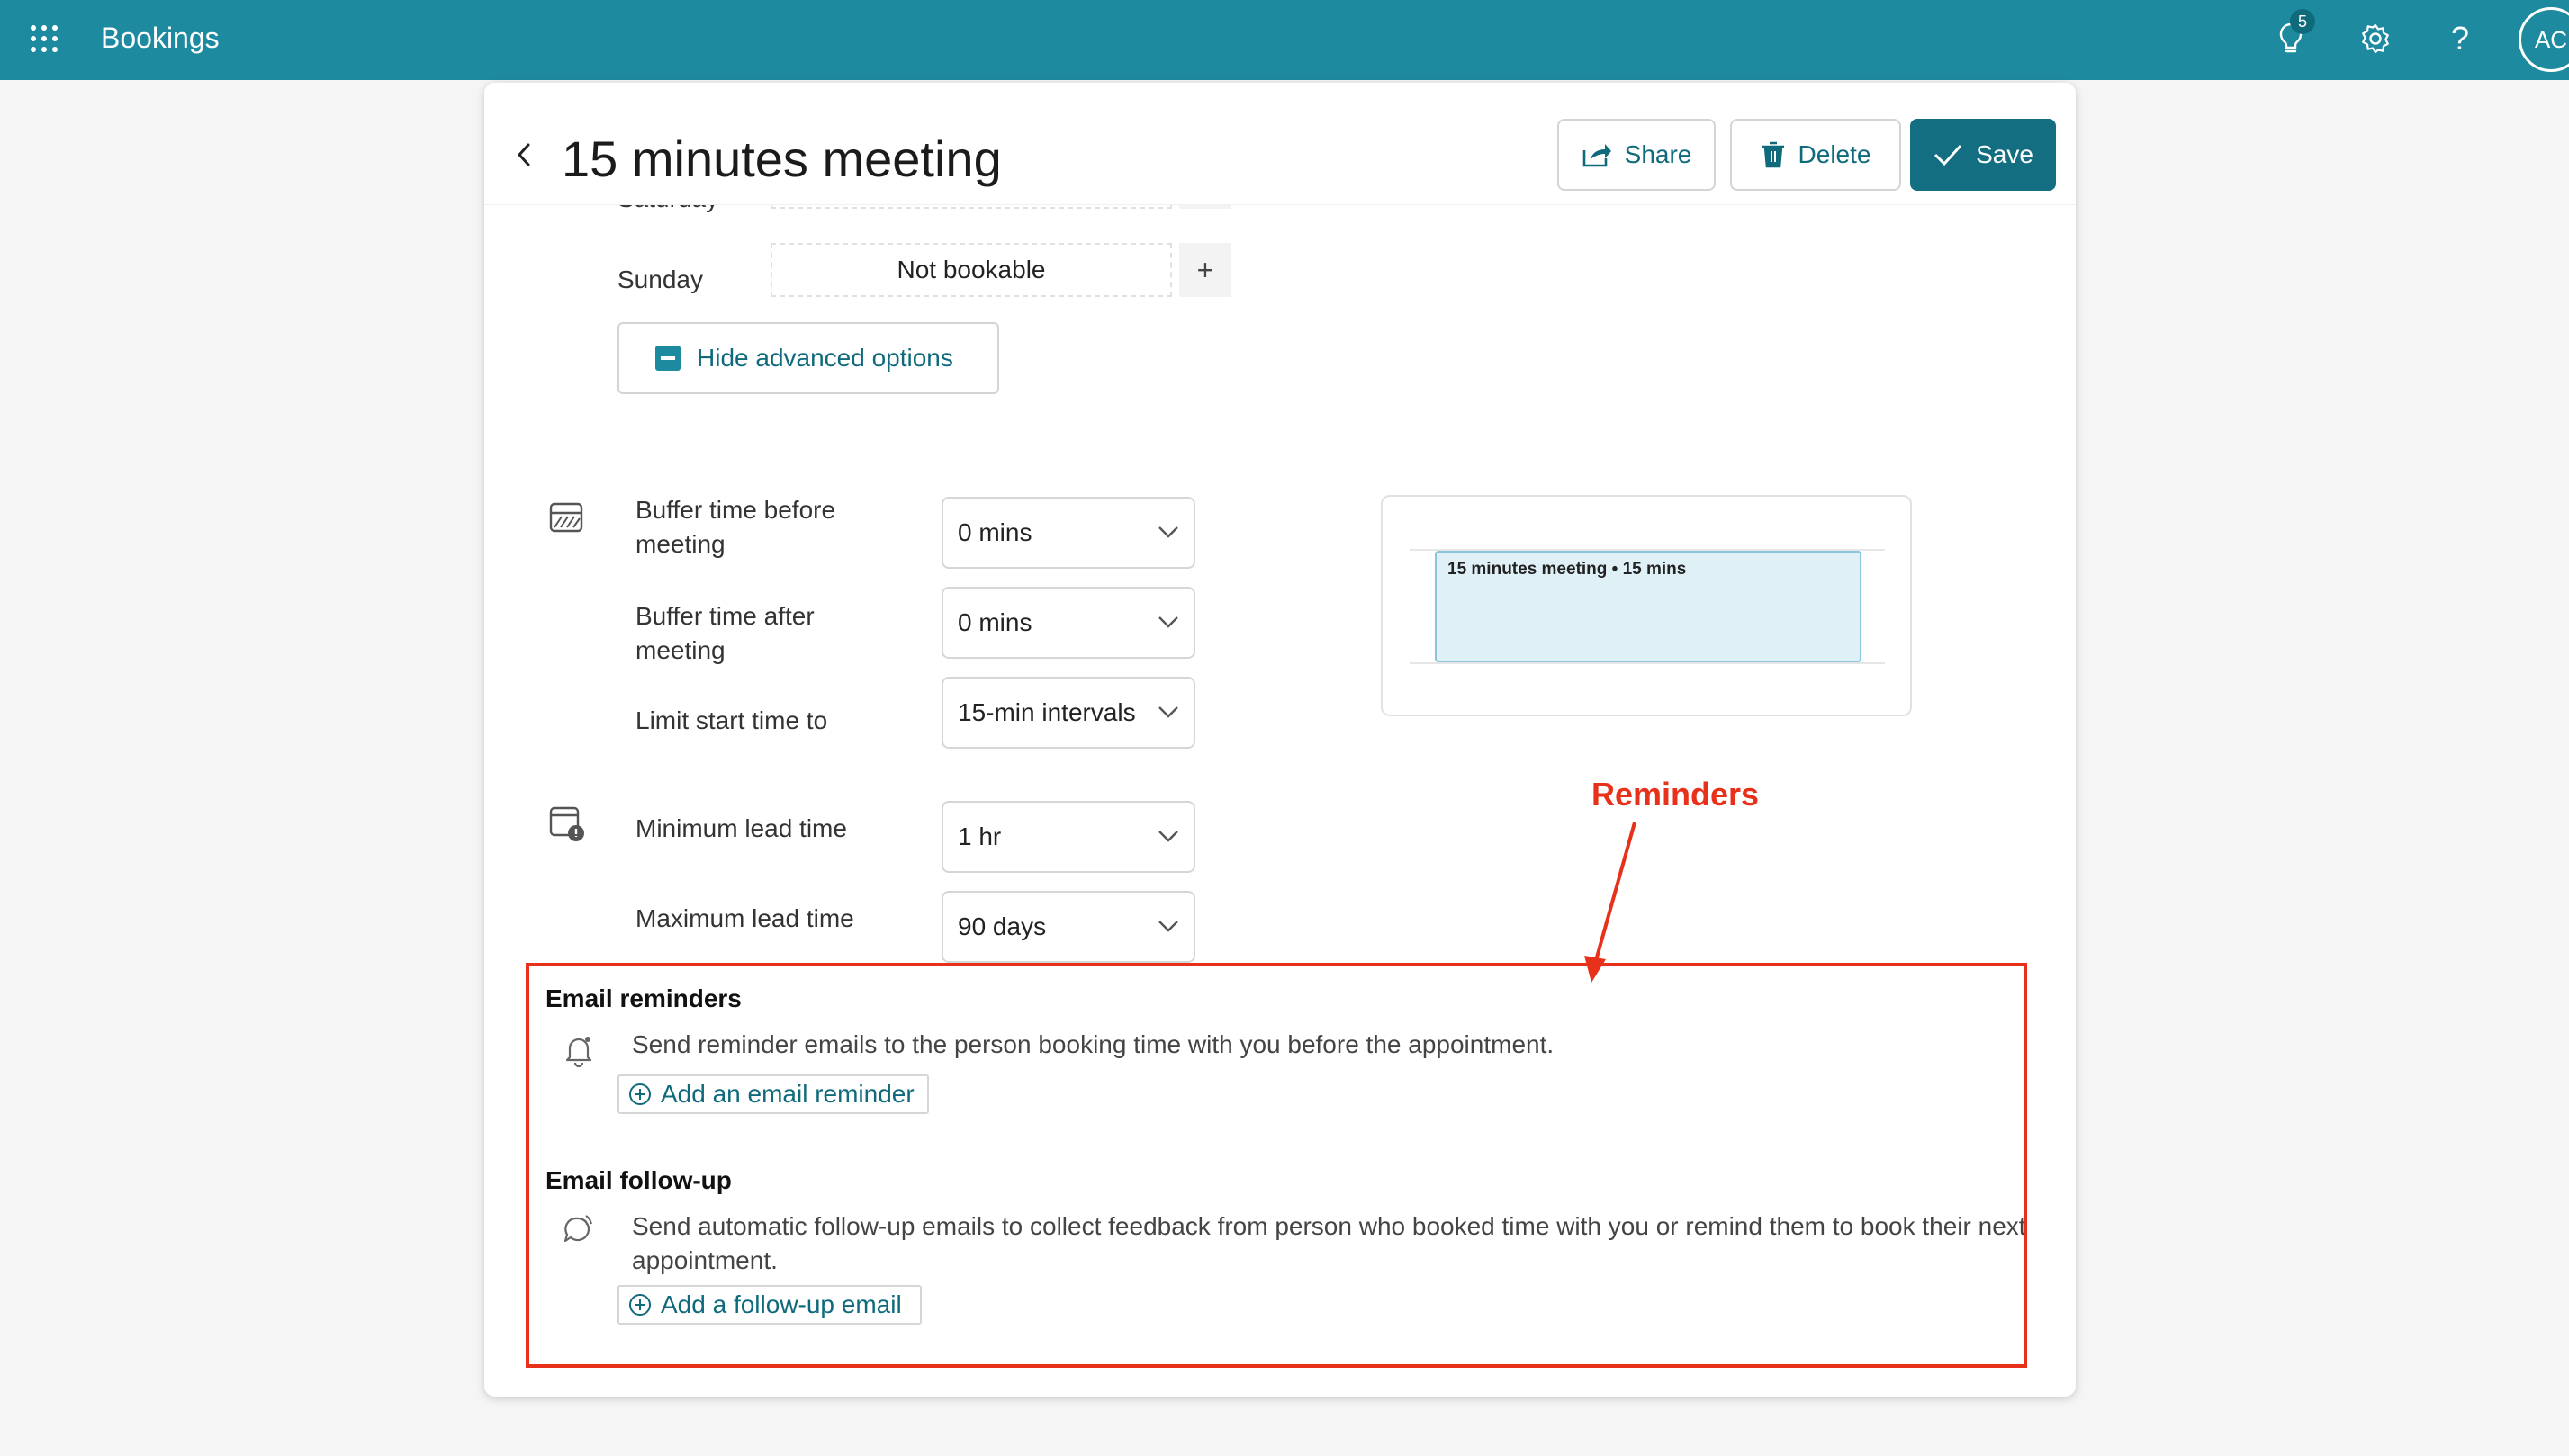  I want to click on hide-advanced-button: Hide advanced options, so click(808, 358).